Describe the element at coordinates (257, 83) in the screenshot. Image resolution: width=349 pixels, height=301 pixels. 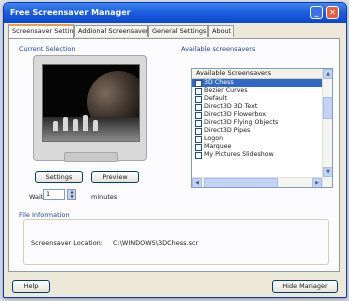
I see `list-item: ✓ 3D Chess` at that location.